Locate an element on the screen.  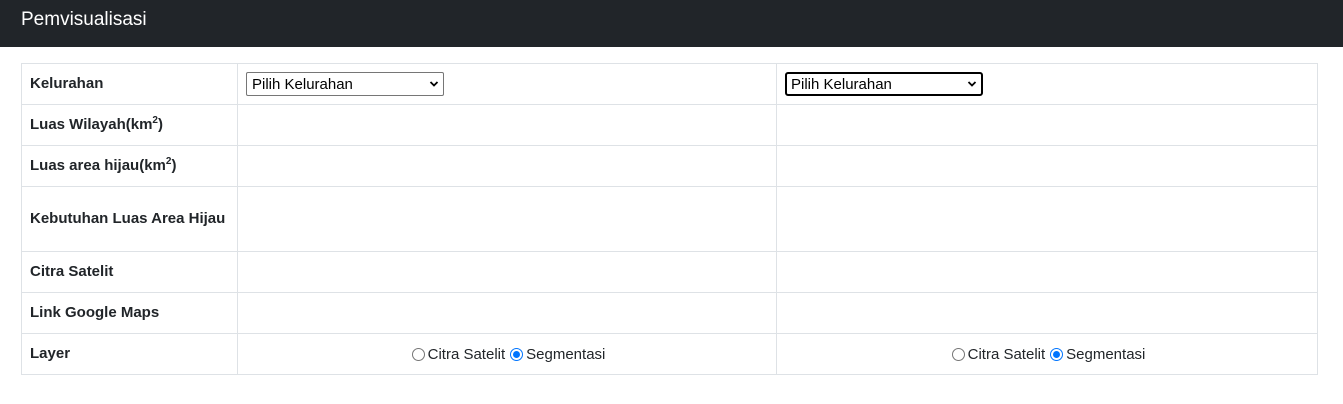
cell-kelurahan-right: Pilih Kelurahan is located at coordinates (1047, 84).